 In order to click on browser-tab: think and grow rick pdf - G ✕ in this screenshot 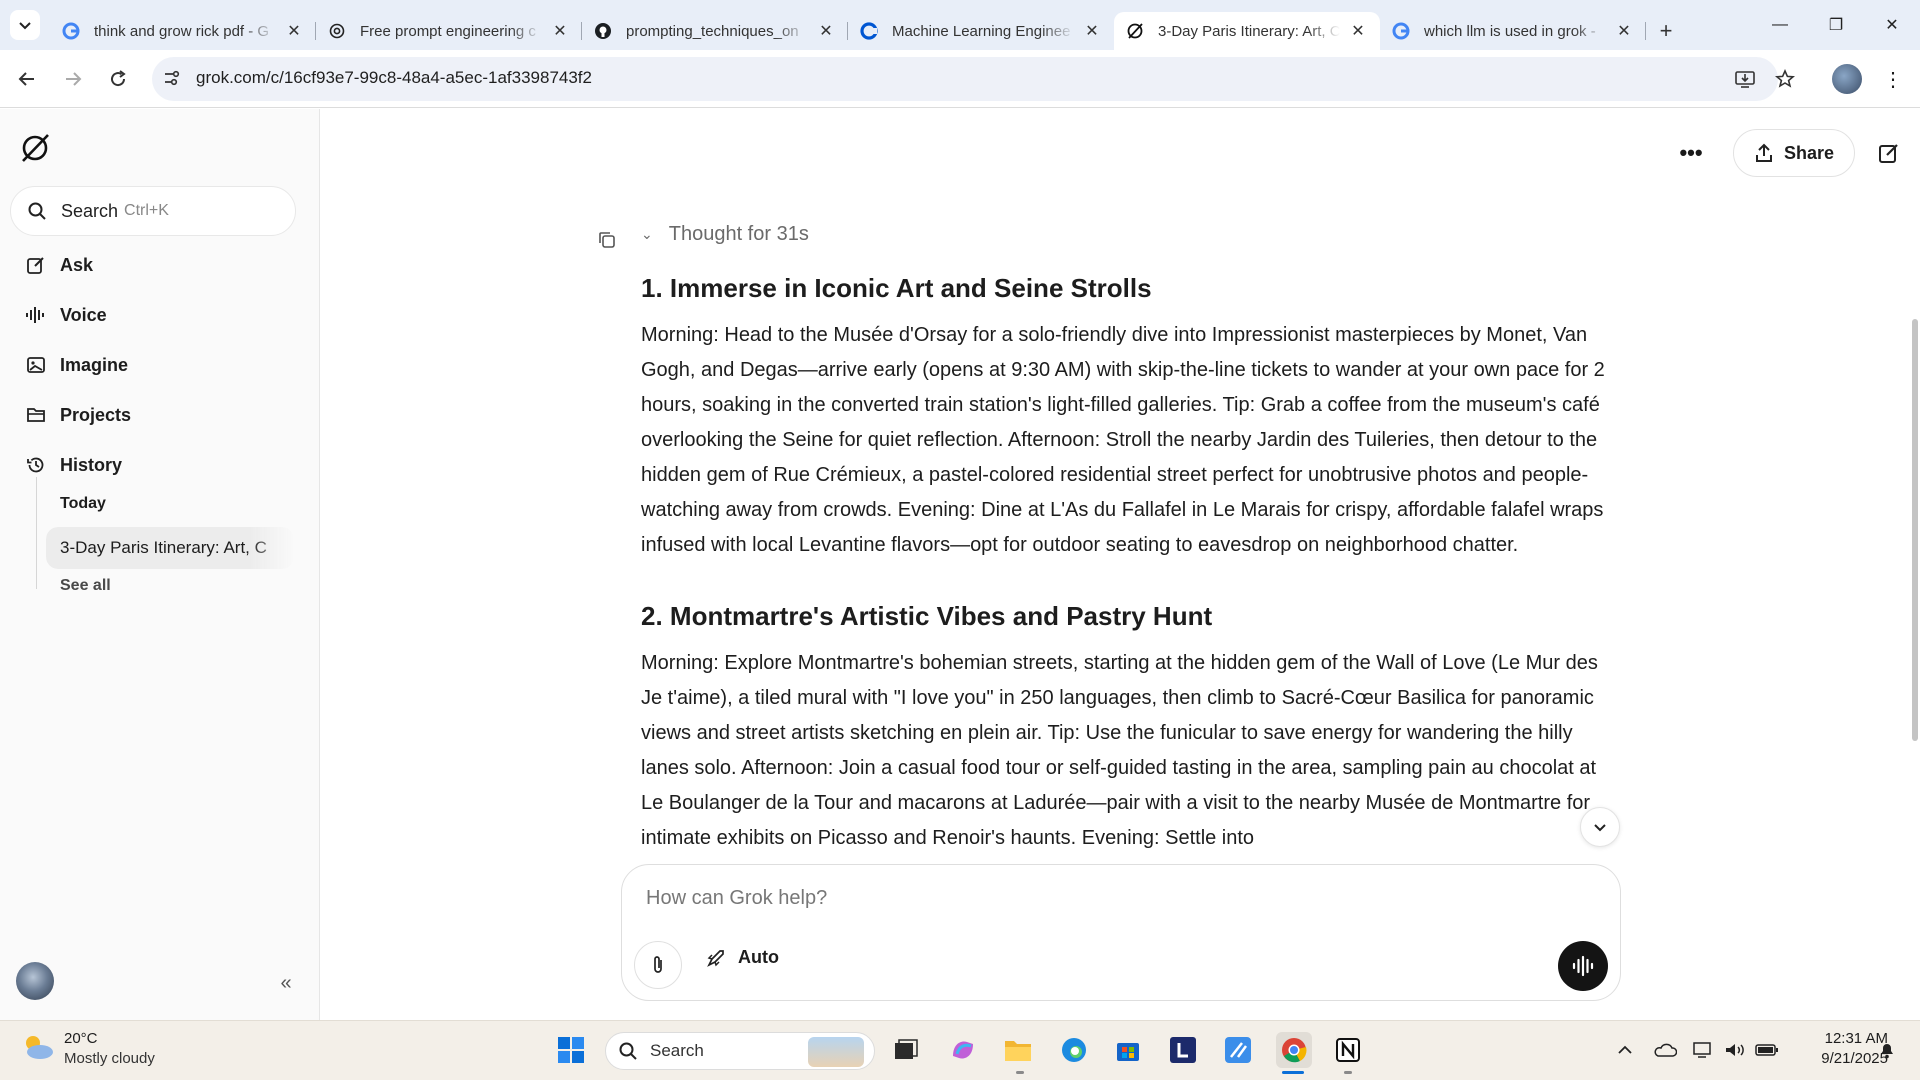, I will do `click(183, 31)`.